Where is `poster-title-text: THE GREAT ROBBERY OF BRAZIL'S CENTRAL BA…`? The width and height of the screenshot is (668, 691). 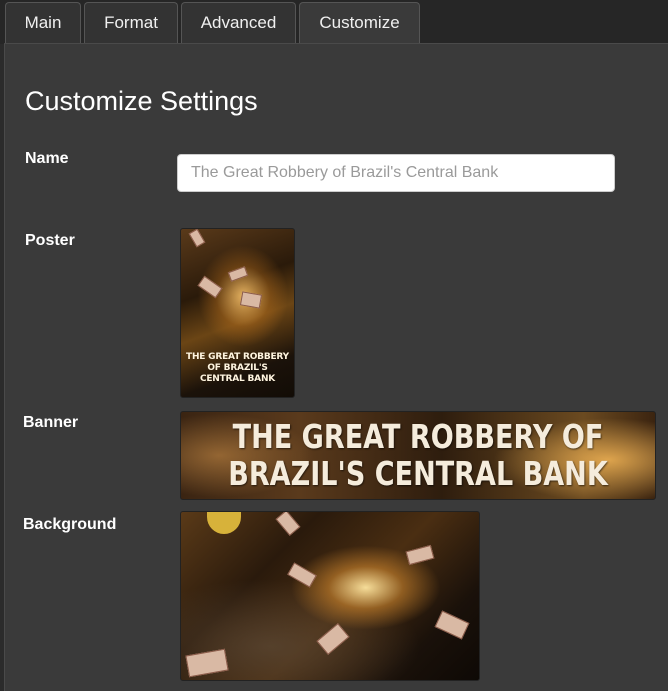 poster-title-text: THE GREAT ROBBERY OF BRAZIL'S CENTRAL BA… is located at coordinates (237, 368).